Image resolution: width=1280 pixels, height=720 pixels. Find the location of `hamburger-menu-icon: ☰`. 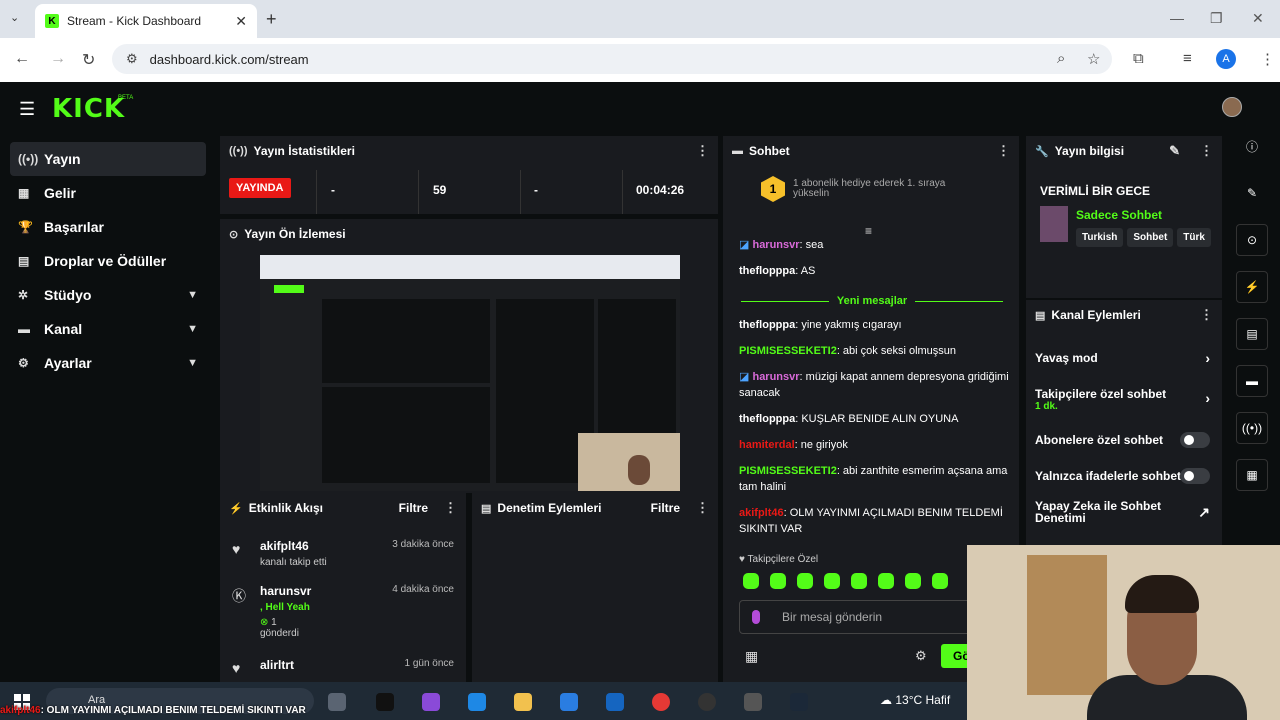

hamburger-menu-icon: ☰ is located at coordinates (27, 109).